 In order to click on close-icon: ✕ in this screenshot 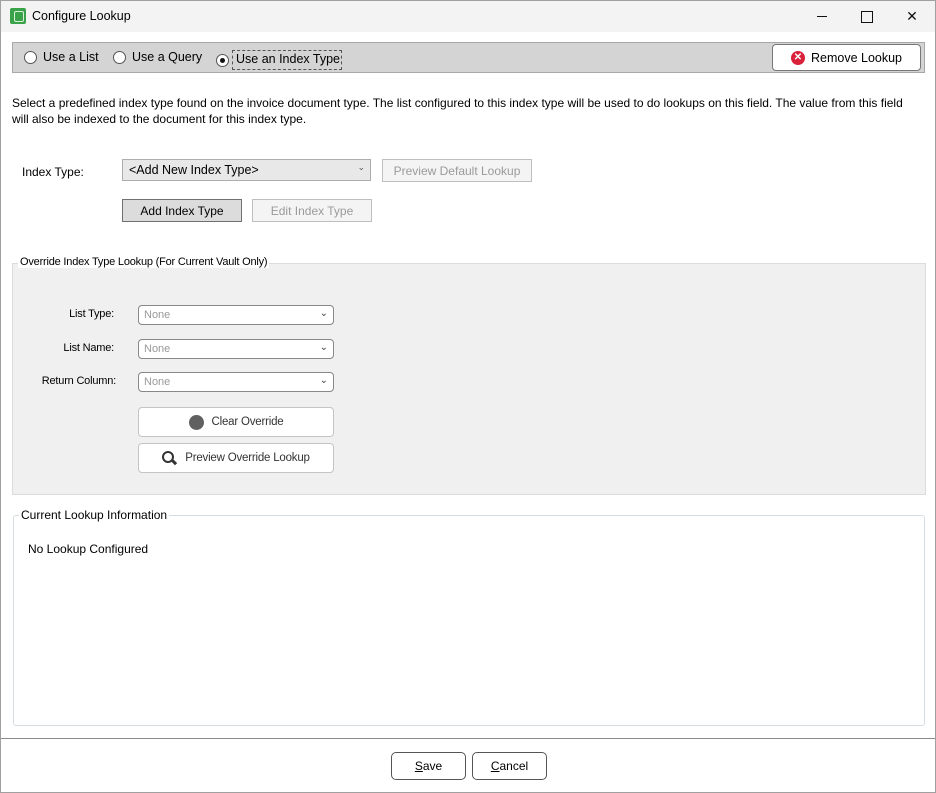, I will do `click(912, 16)`.